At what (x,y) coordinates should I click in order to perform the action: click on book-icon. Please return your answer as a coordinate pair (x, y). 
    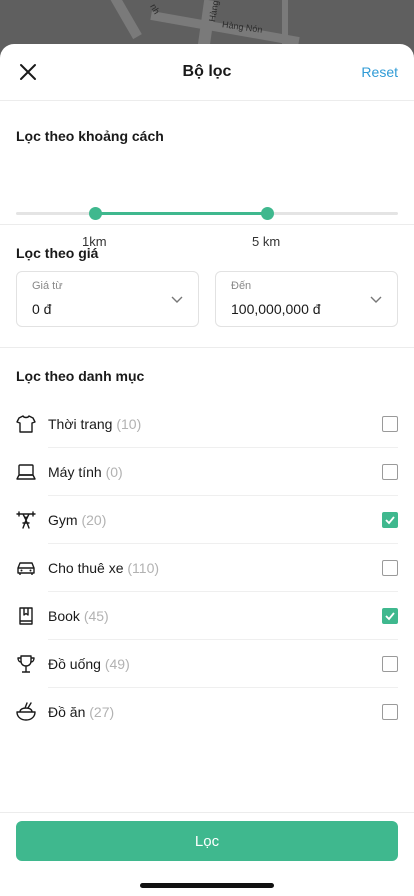
    Looking at the image, I should click on (26, 616).